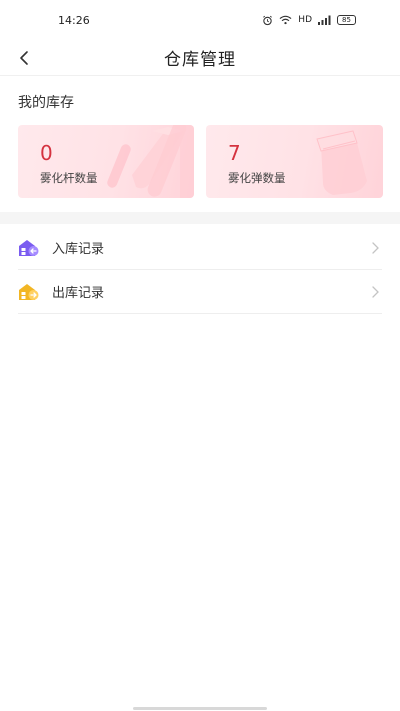  I want to click on vape-stick-count-label: 雾化杆数量, so click(69, 178).